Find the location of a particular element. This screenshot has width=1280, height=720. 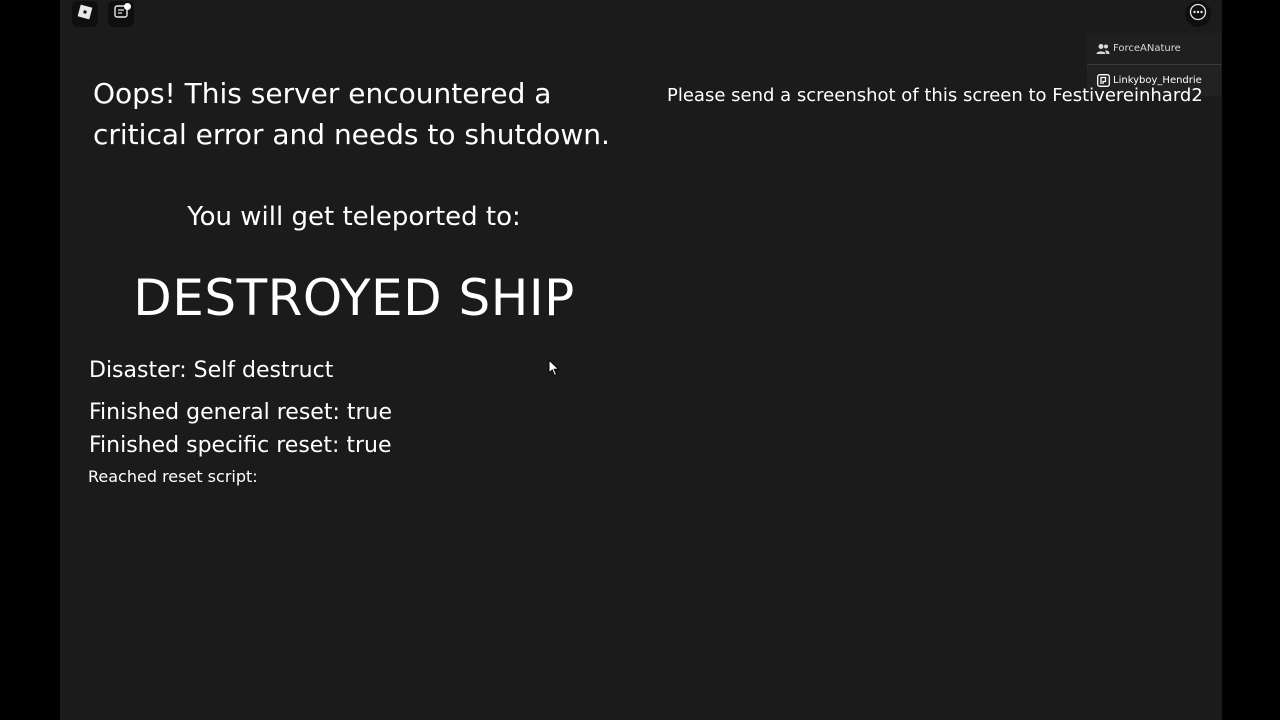

reset-script-status: Reached reset script: is located at coordinates (173, 476).